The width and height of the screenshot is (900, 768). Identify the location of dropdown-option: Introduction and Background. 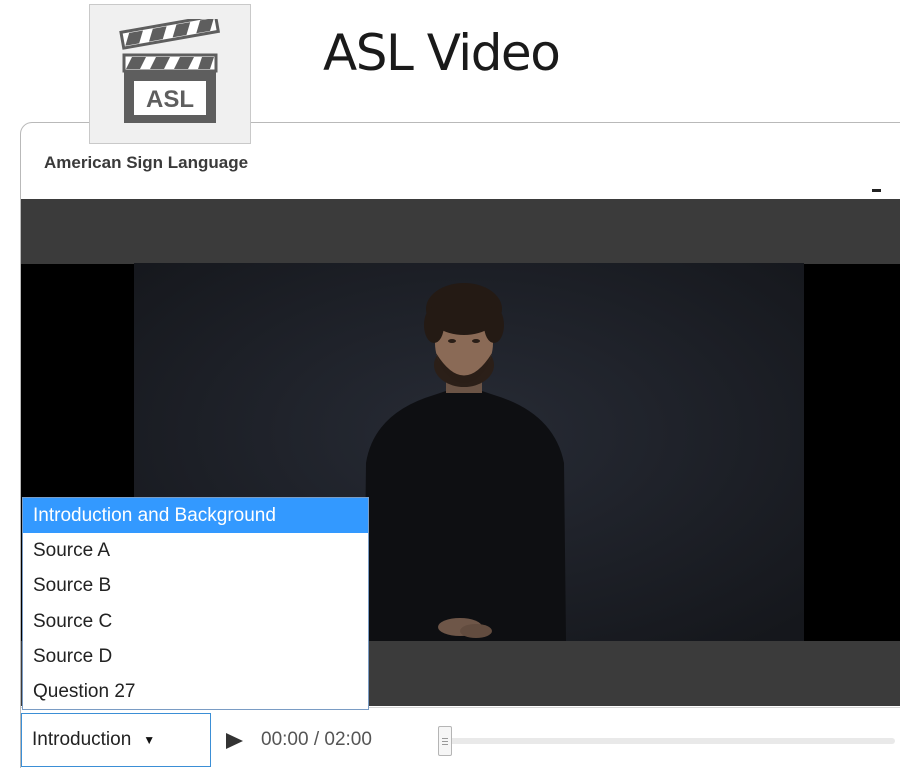
(195, 516).